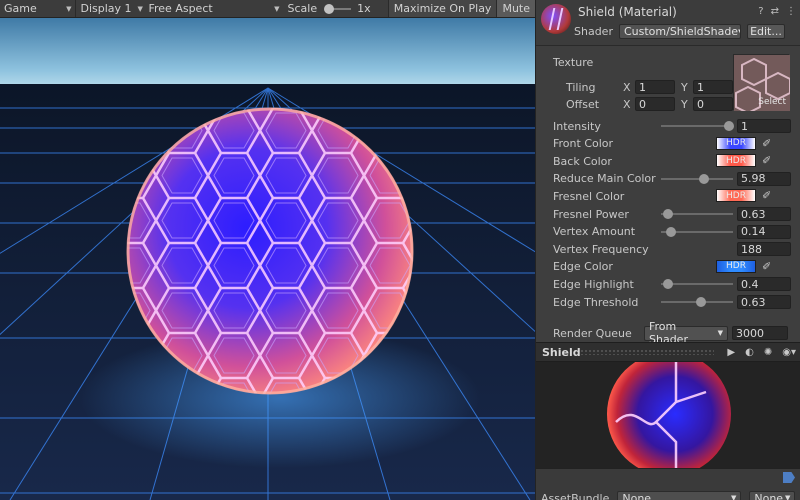 Image resolution: width=800 pixels, height=500 pixels. I want to click on header-tools: ? ⇄ ⋮, so click(777, 11).